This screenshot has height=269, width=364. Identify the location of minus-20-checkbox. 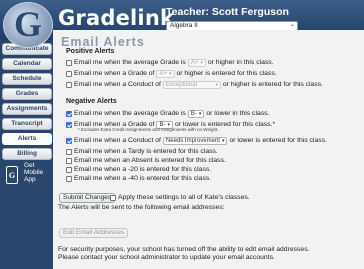
(69, 169).